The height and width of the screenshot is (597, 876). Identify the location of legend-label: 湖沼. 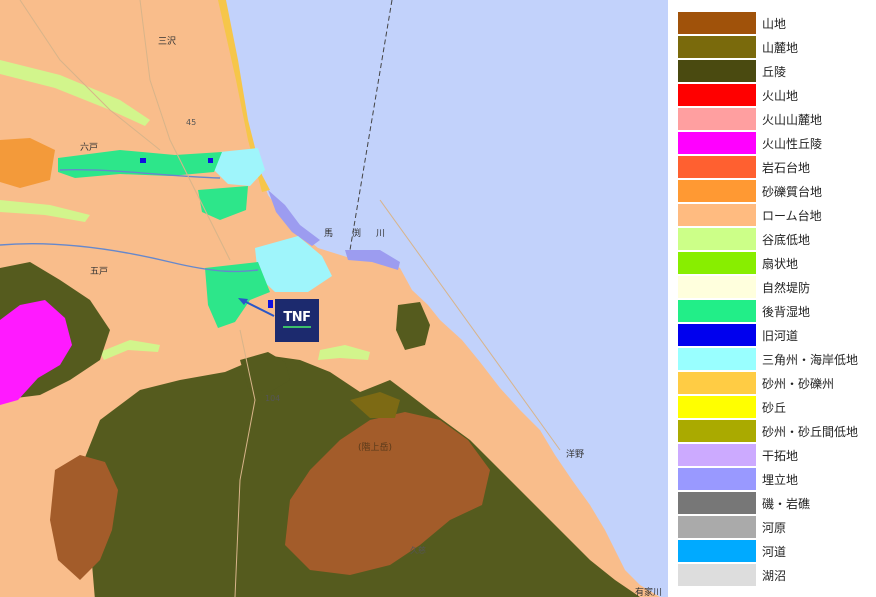
(774, 576).